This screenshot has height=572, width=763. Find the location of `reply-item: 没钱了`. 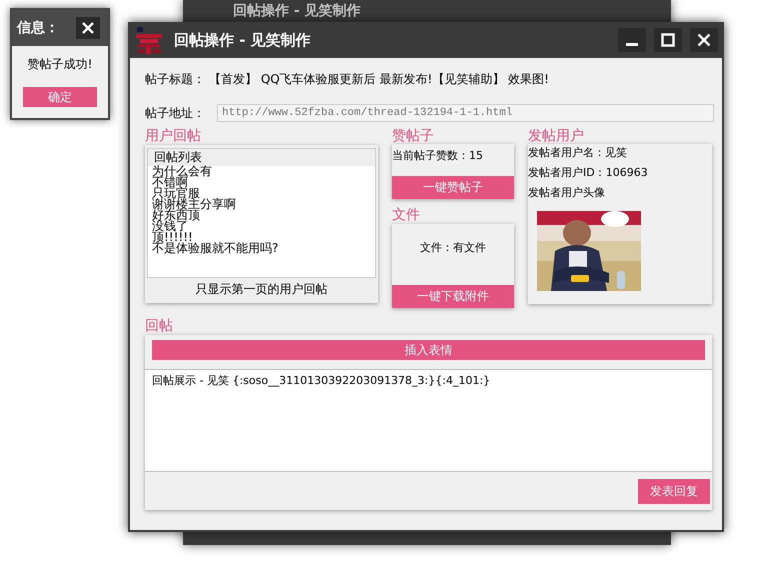

reply-item: 没钱了 is located at coordinates (261, 226).